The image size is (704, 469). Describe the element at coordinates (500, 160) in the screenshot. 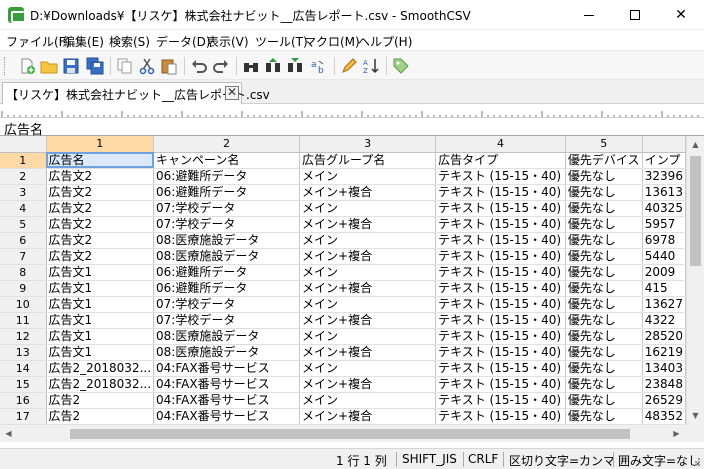

I see `table-cell: 広告タイプ` at that location.